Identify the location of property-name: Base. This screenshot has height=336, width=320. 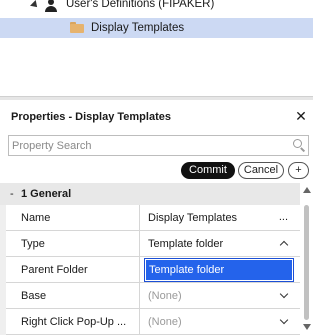
(73, 296).